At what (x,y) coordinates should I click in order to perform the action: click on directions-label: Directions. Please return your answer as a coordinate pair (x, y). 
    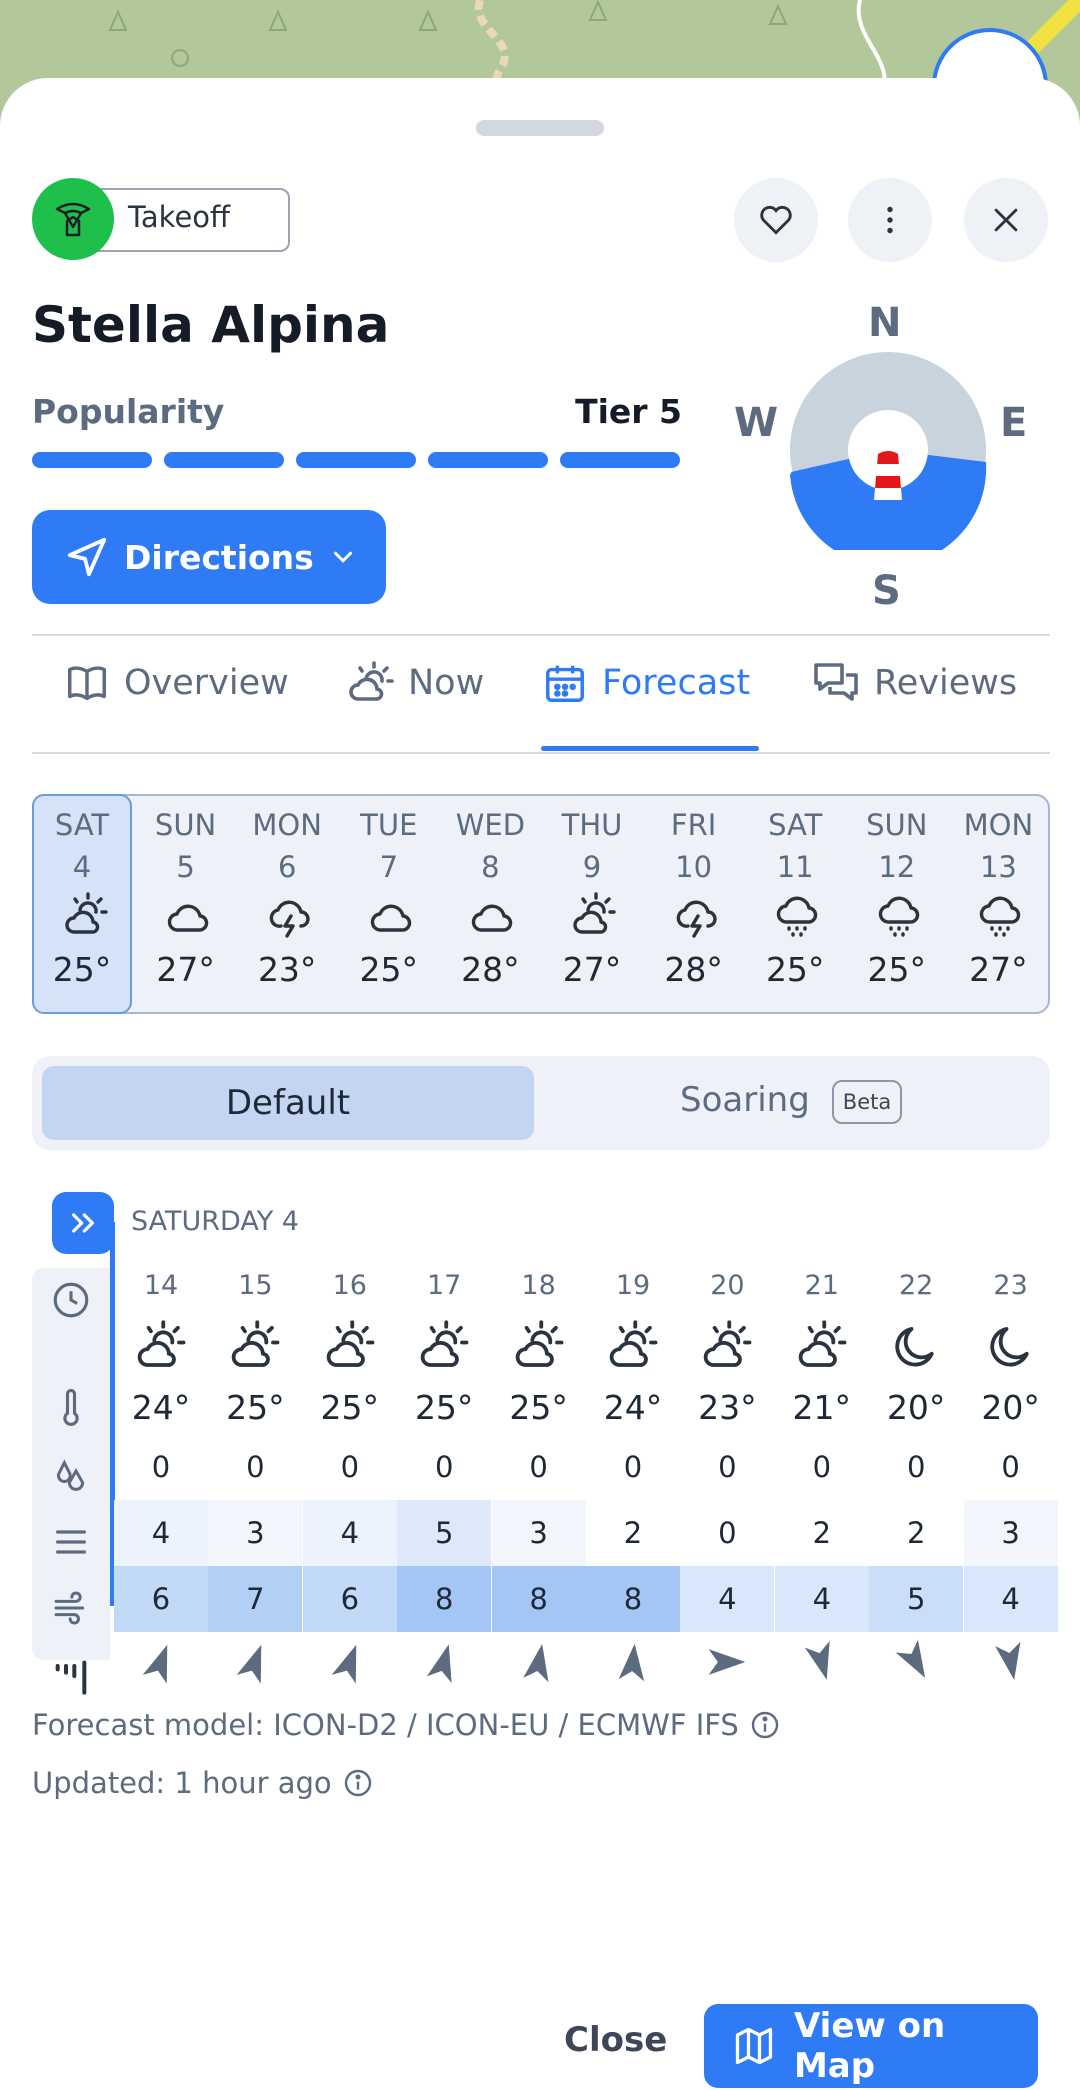
    Looking at the image, I should click on (219, 557).